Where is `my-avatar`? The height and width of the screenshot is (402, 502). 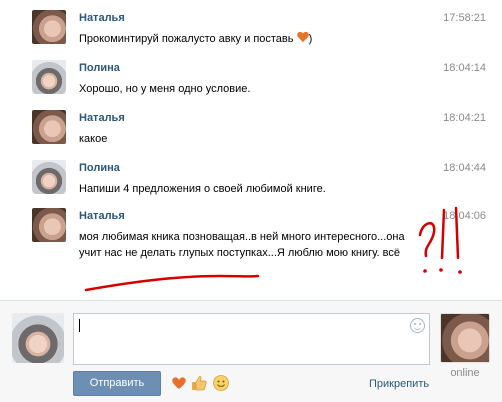
my-avatar is located at coordinates (38, 338).